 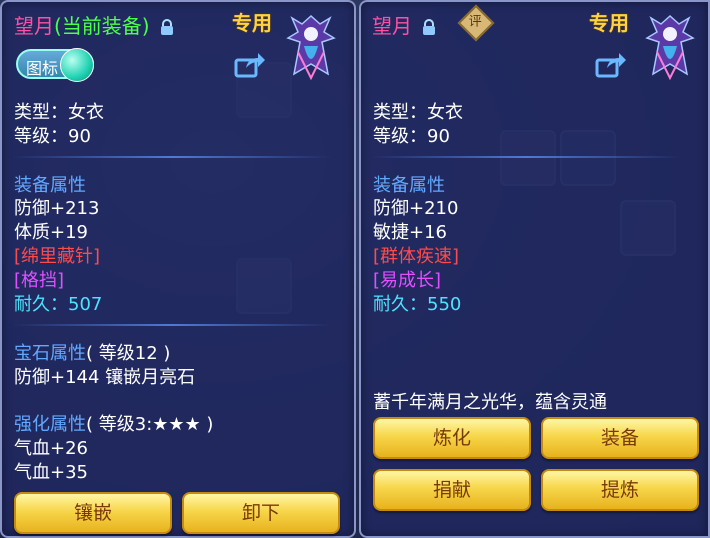 What do you see at coordinates (128, 353) in the screenshot?
I see `gem-level: ( 等级12 )` at bounding box center [128, 353].